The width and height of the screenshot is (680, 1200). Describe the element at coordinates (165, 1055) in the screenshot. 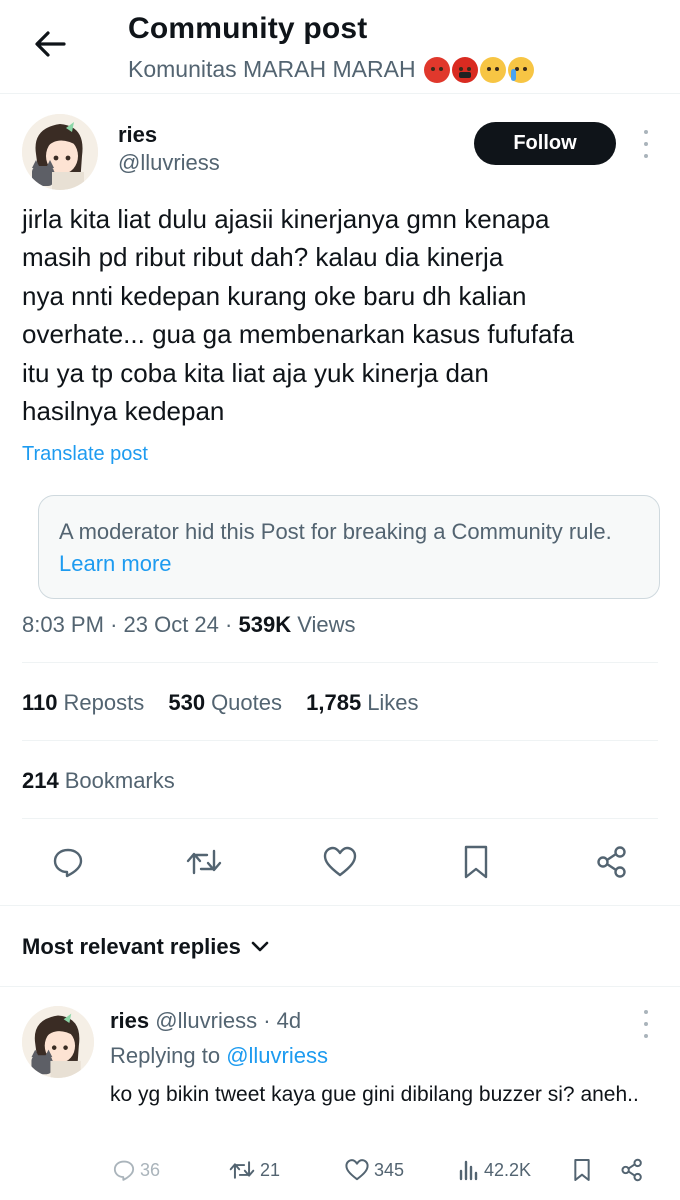

I see `replying-to-prefix: Replying to` at that location.